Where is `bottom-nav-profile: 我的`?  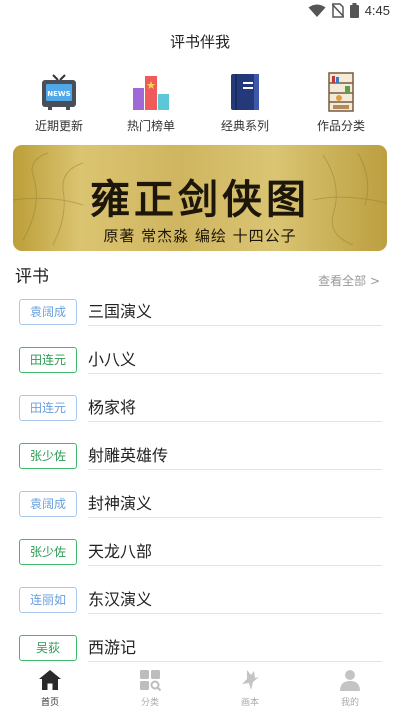 bottom-nav-profile: 我的 is located at coordinates (350, 689).